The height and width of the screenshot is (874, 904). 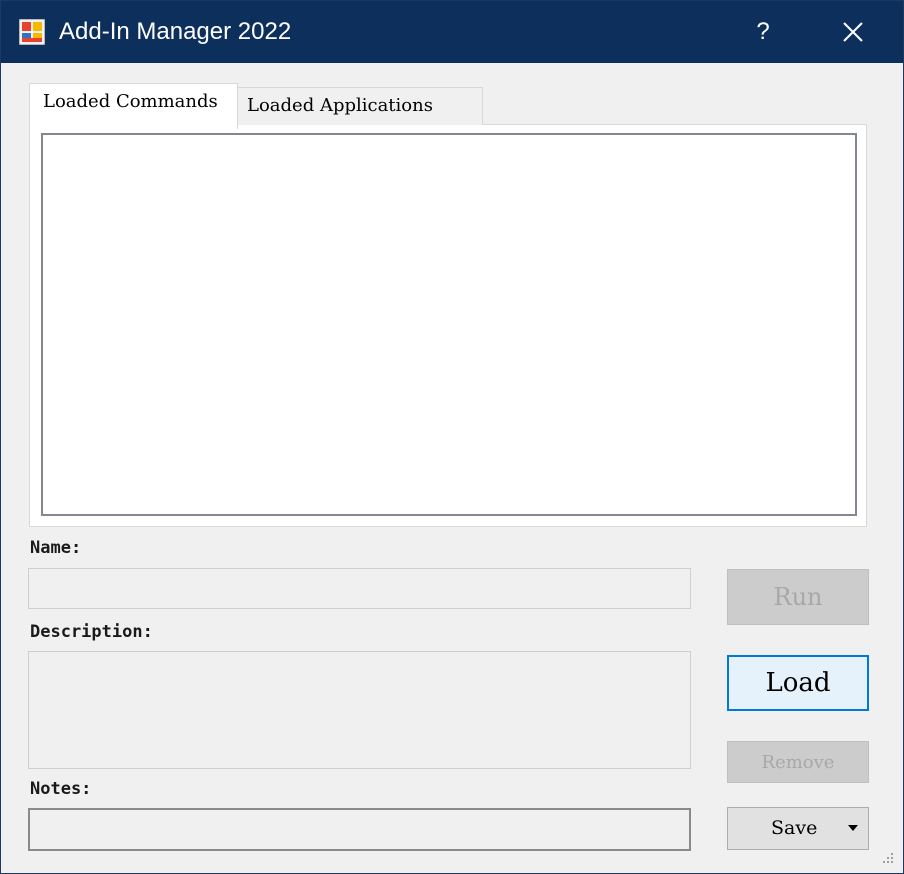 I want to click on save-button-label: Save, so click(x=794, y=828).